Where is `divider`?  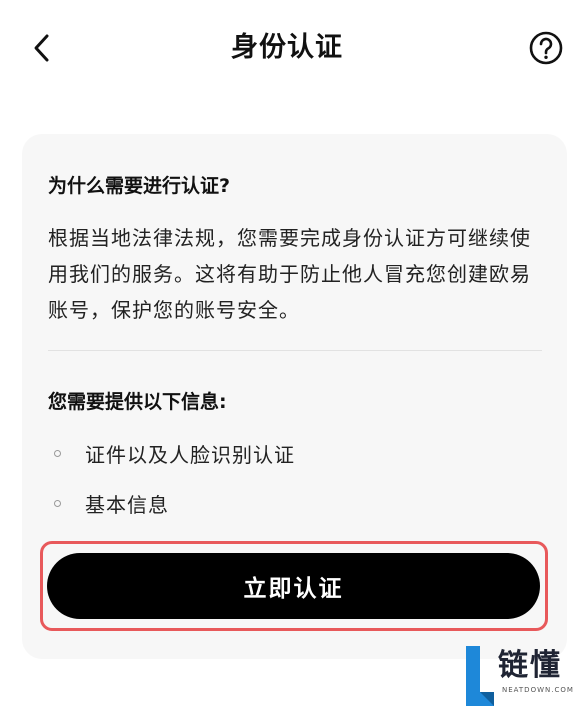 divider is located at coordinates (295, 350).